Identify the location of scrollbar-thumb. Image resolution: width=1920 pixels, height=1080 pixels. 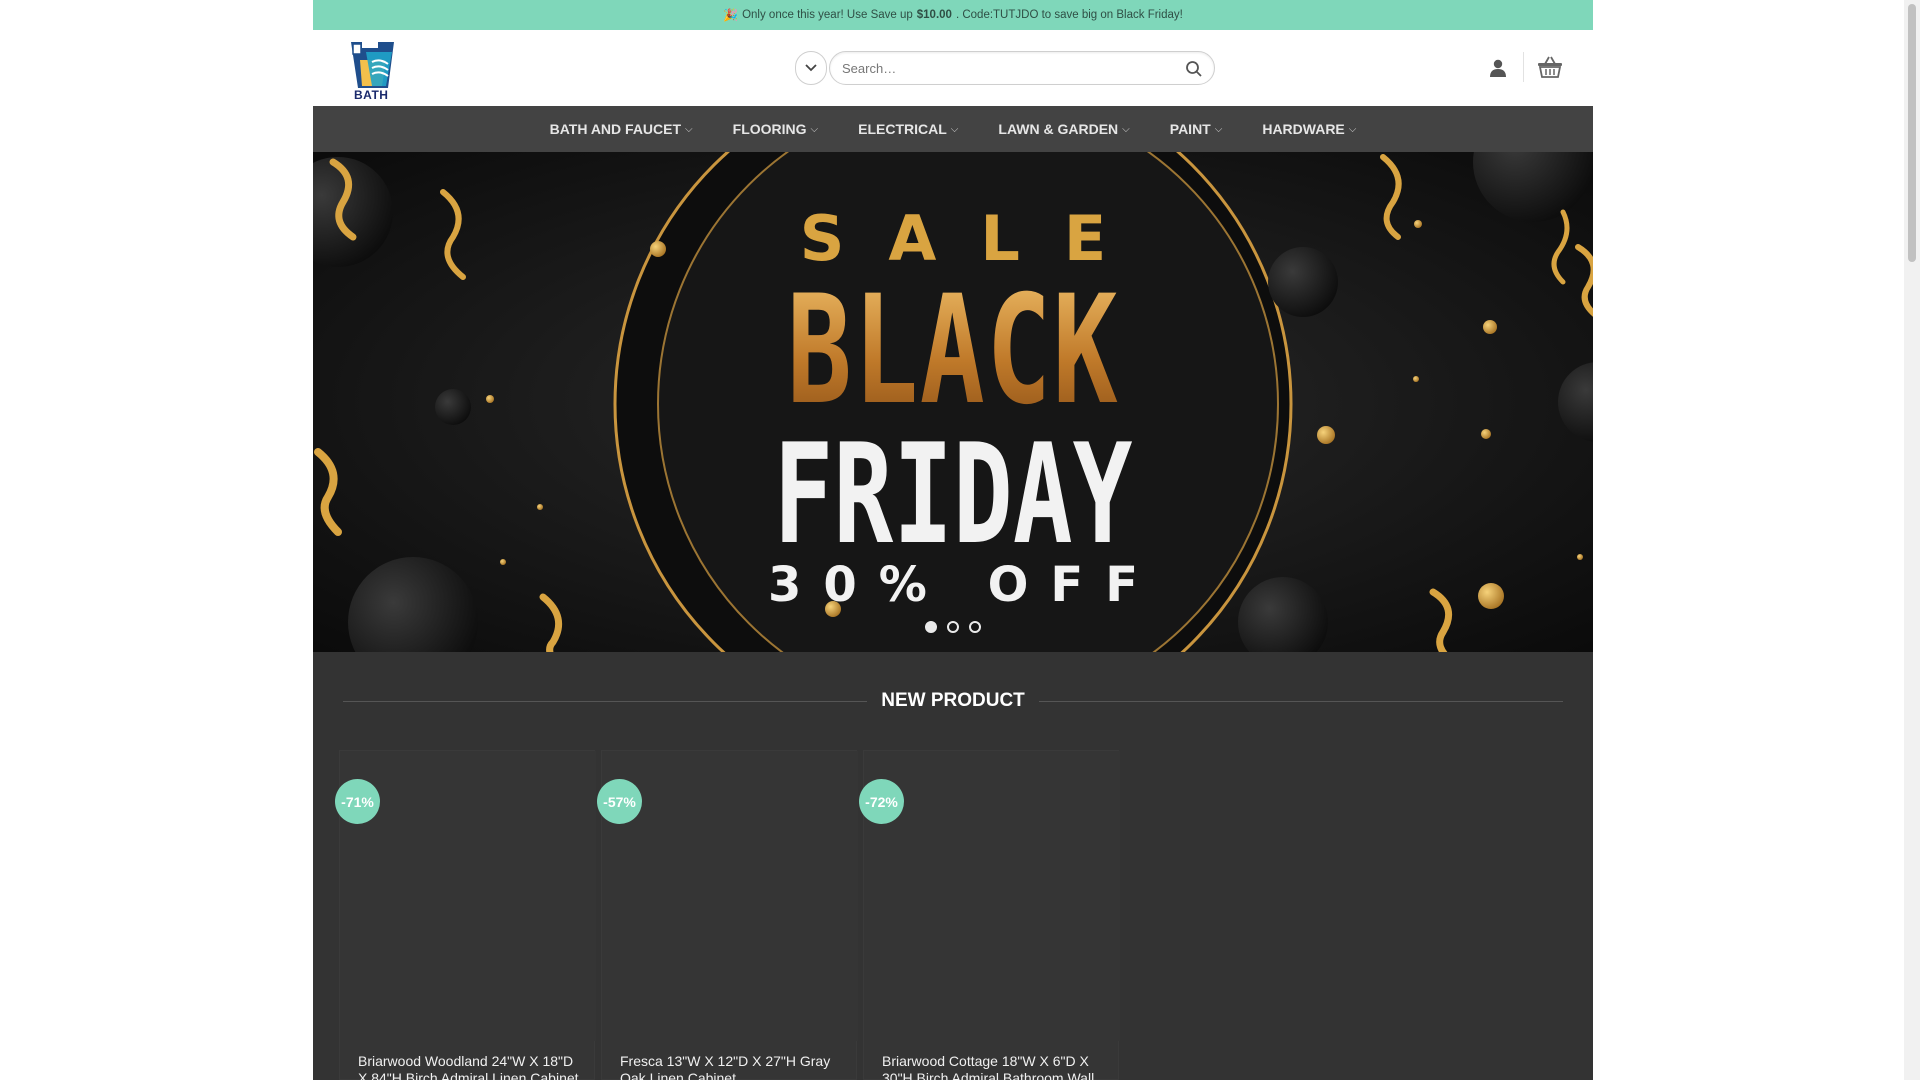
(1912, 133).